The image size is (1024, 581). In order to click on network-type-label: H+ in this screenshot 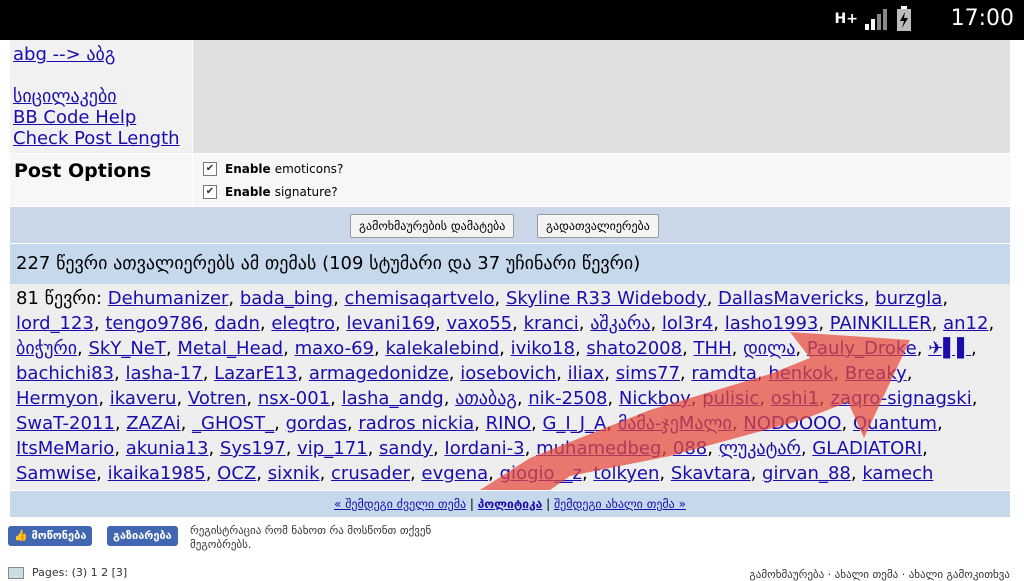, I will do `click(846, 18)`.